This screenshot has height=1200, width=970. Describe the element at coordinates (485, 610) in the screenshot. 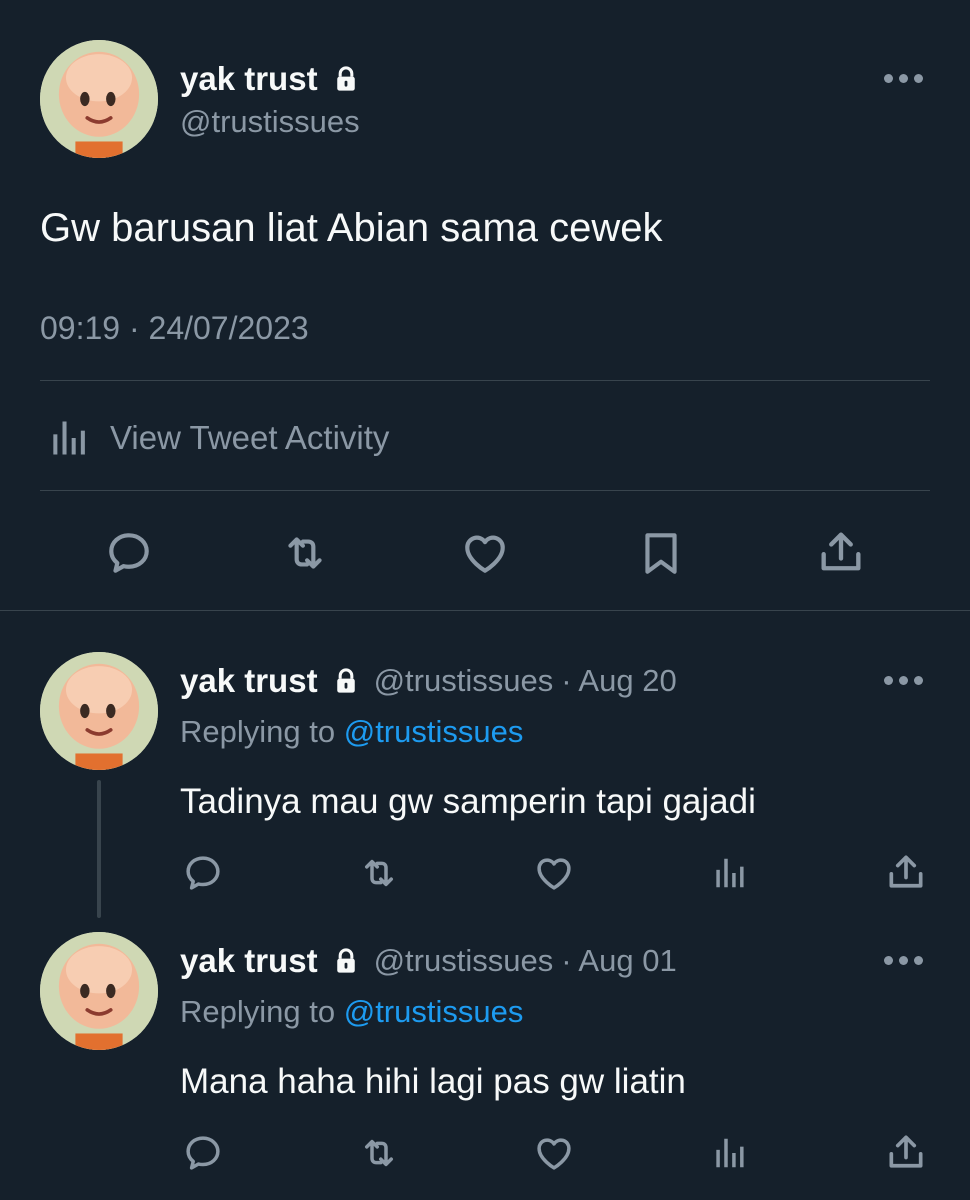

I see `section-divider` at that location.